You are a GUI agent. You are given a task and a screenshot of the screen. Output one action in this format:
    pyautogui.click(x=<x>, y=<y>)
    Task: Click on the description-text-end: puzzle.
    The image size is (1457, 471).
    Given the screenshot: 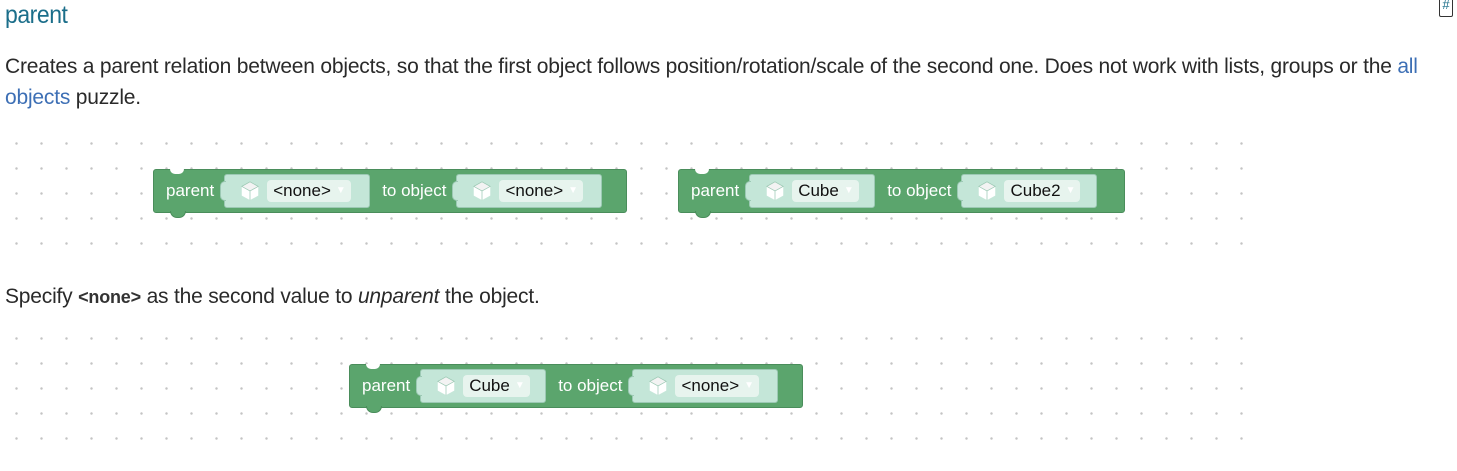 What is the action you would take?
    pyautogui.click(x=105, y=97)
    